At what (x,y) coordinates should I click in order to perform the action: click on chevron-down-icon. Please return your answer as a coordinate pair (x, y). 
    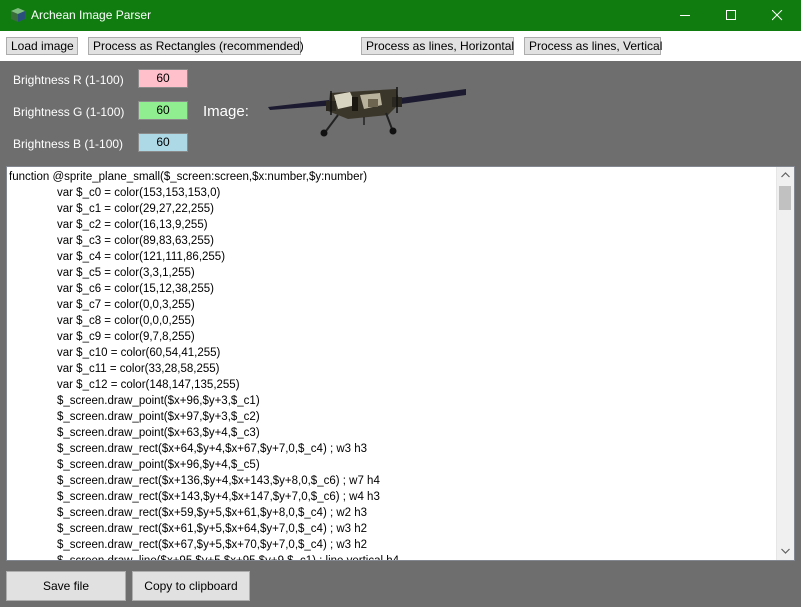
    Looking at the image, I should click on (785, 551).